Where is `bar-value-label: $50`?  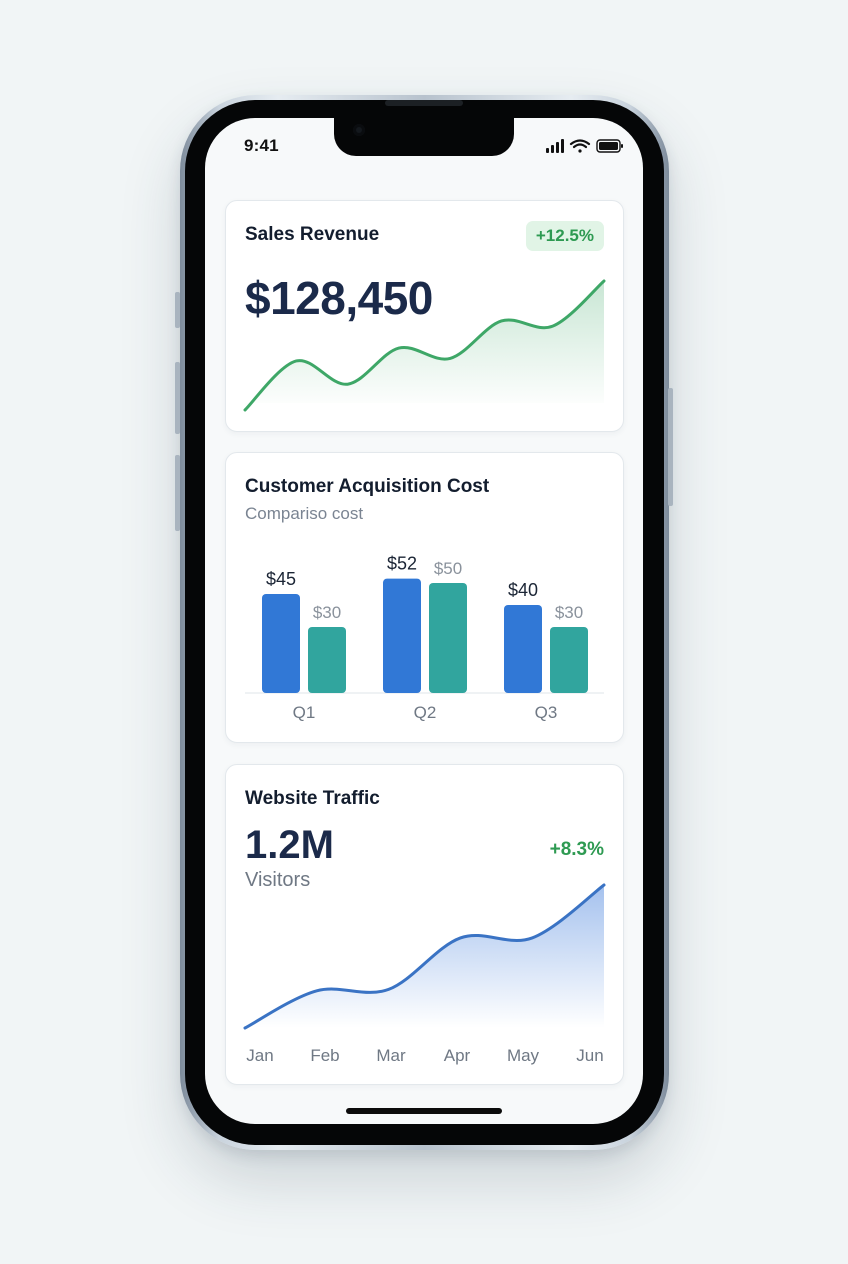 bar-value-label: $50 is located at coordinates (448, 568).